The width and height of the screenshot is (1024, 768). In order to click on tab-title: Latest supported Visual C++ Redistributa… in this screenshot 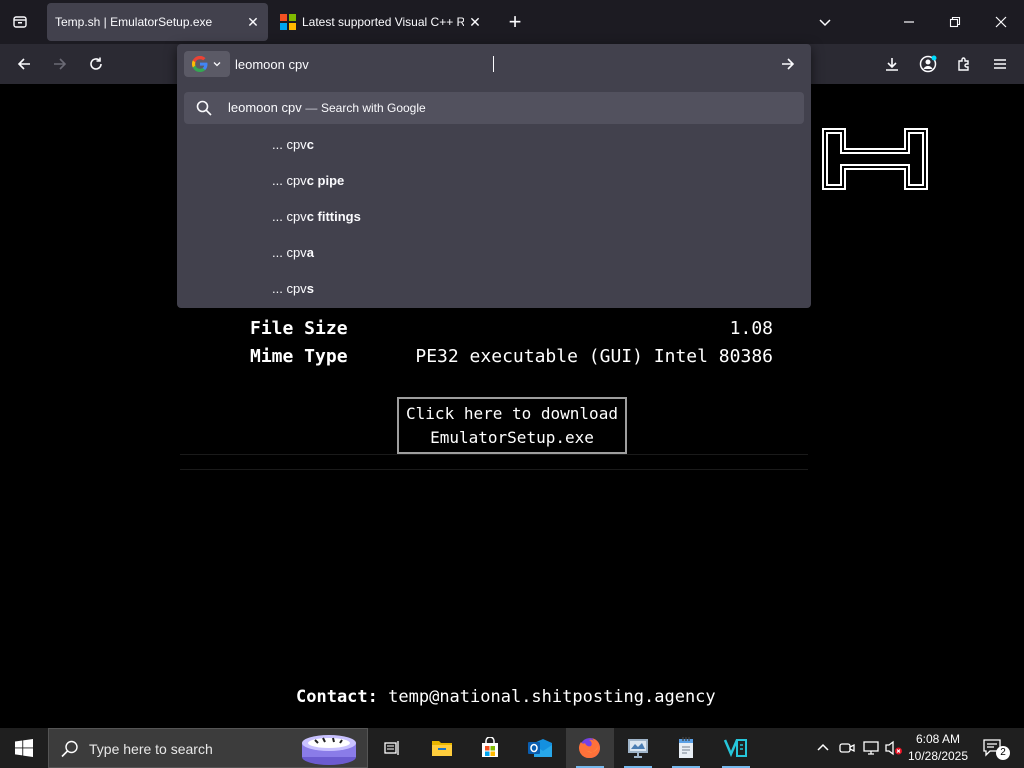, I will do `click(383, 22)`.